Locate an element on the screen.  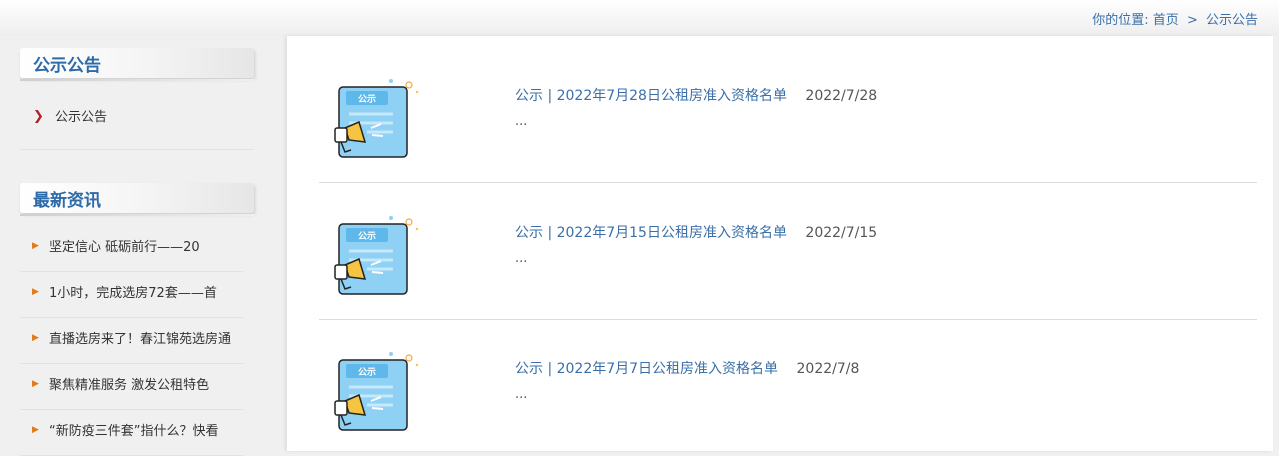
entry-title-row: 公示 | 2022年7月15日公租房准入资格名单 2022/7/15 is located at coordinates (696, 232).